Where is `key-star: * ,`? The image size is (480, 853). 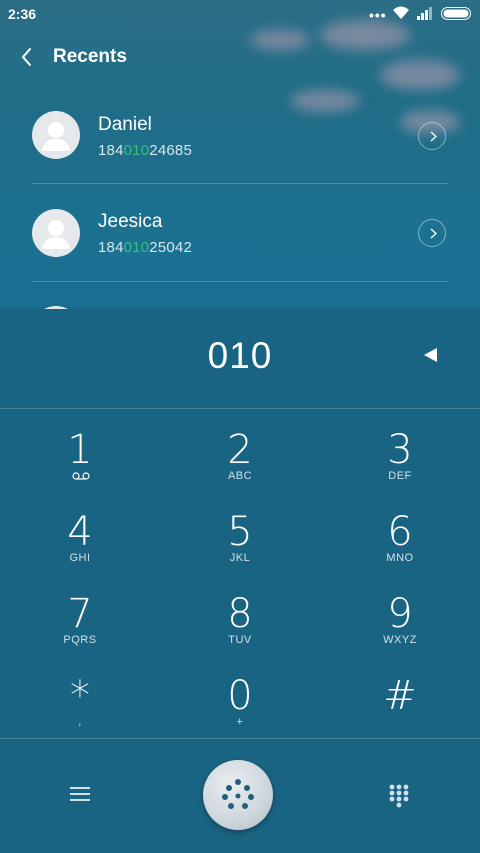 key-star: * , is located at coordinates (80, 705).